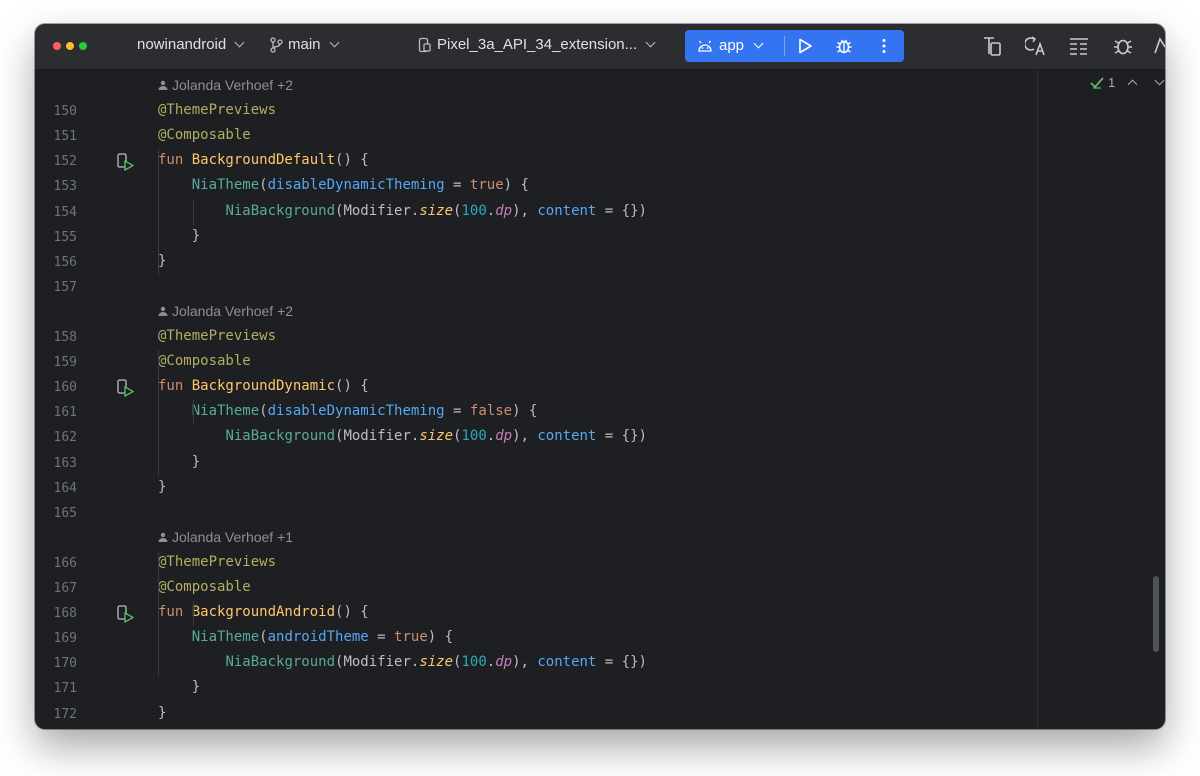 Image resolution: width=1200 pixels, height=776 pixels. I want to click on line-number: 159, so click(65, 363).